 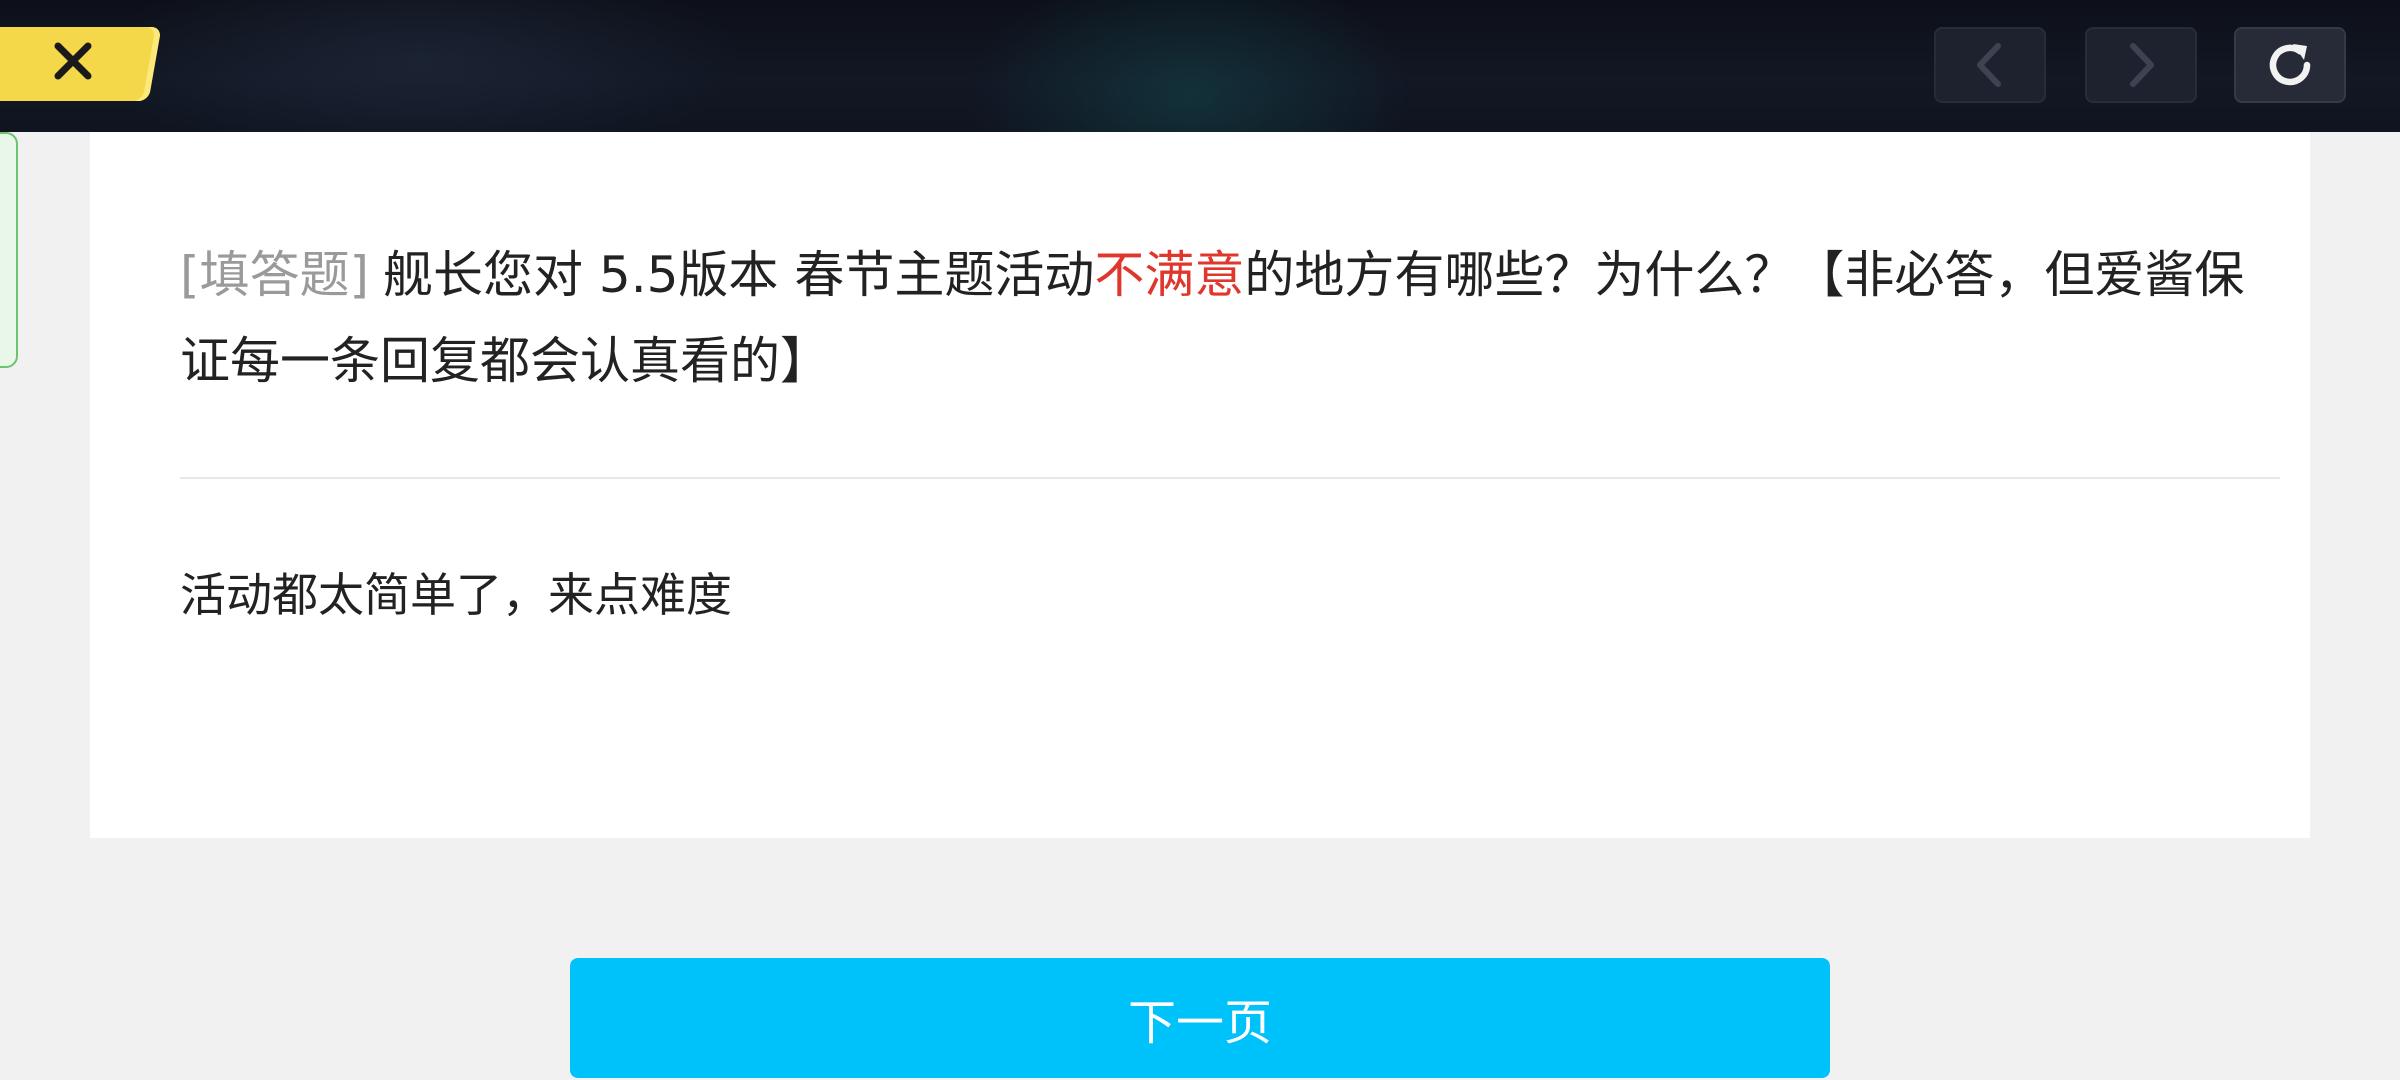 I want to click on side-panel-tab, so click(x=9, y=250).